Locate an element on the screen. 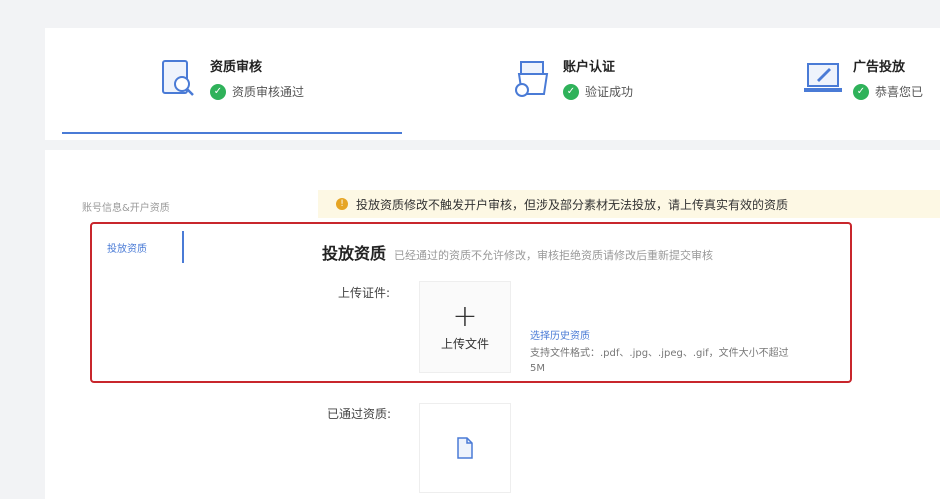 The width and height of the screenshot is (940, 499). step-title: 账户认证 is located at coordinates (589, 67).